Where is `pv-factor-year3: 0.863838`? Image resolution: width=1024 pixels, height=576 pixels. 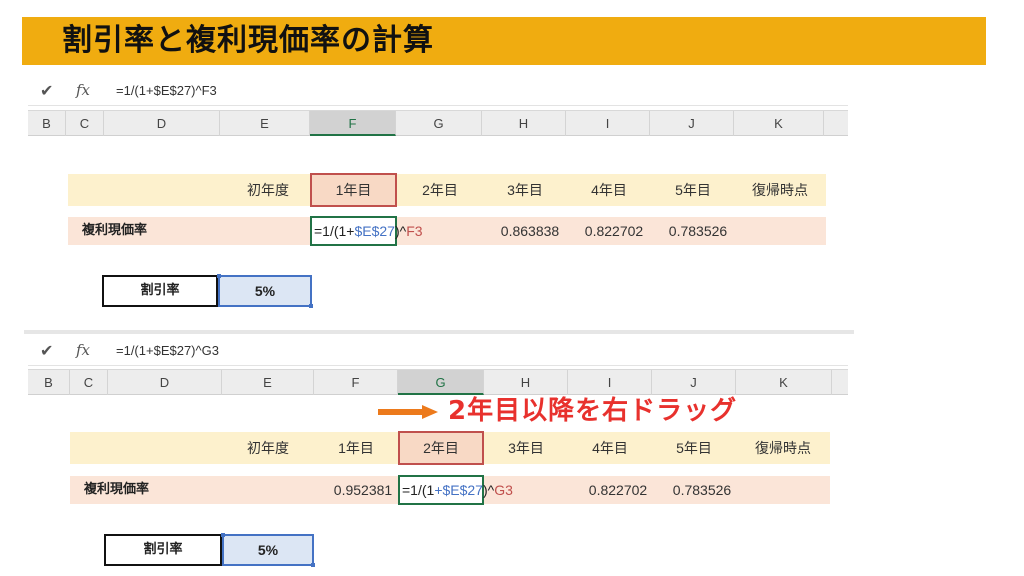 pv-factor-year3: 0.863838 is located at coordinates (530, 231).